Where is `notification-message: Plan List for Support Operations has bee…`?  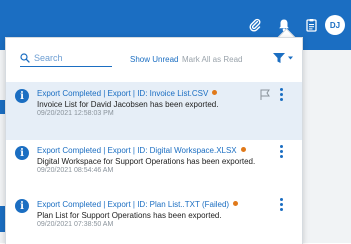 notification-message: Plan List for Support Operations has bee… is located at coordinates (129, 215).